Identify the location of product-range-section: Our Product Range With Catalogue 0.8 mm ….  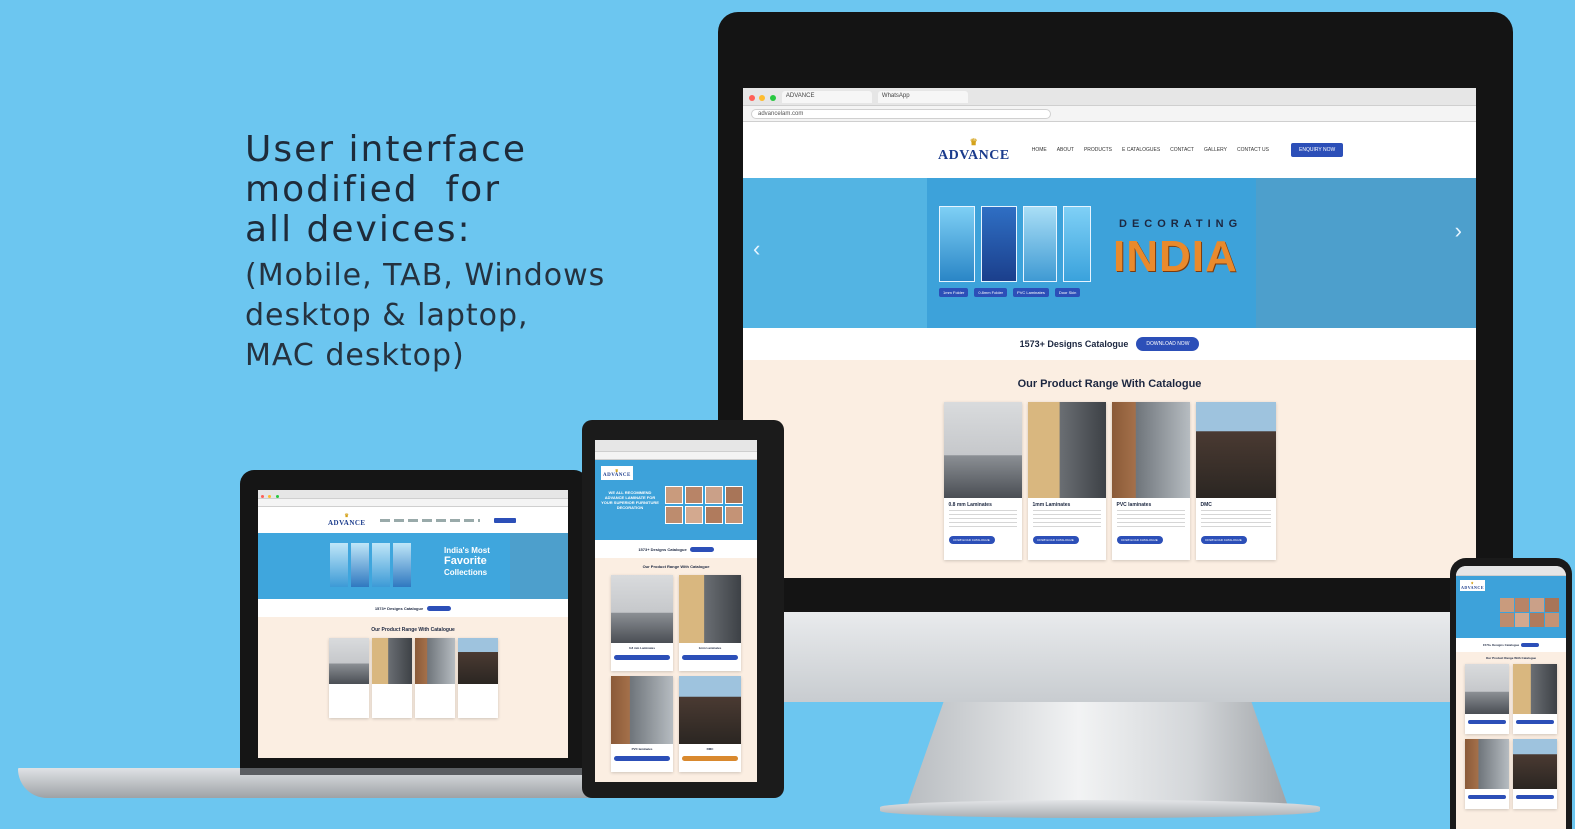
(1109, 469).